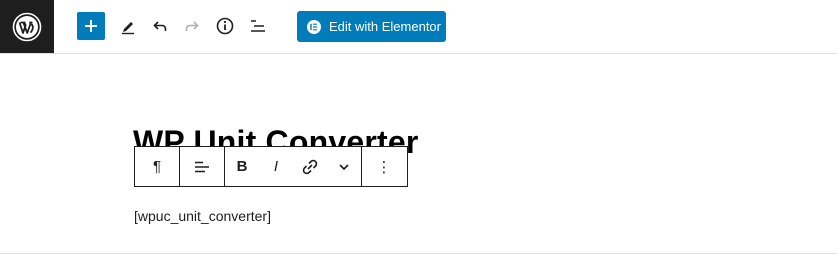  What do you see at coordinates (314, 26) in the screenshot?
I see `elementor-logo-icon` at bounding box center [314, 26].